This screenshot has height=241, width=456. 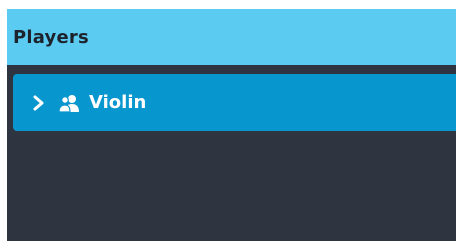 I want to click on chevron-right-icon, so click(x=39, y=103).